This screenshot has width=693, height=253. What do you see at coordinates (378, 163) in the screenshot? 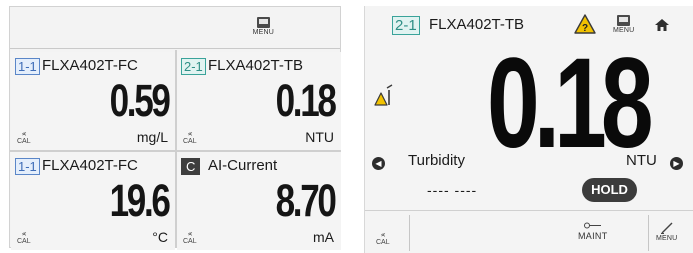
I see `previous-arrow-icon: ◀` at bounding box center [378, 163].